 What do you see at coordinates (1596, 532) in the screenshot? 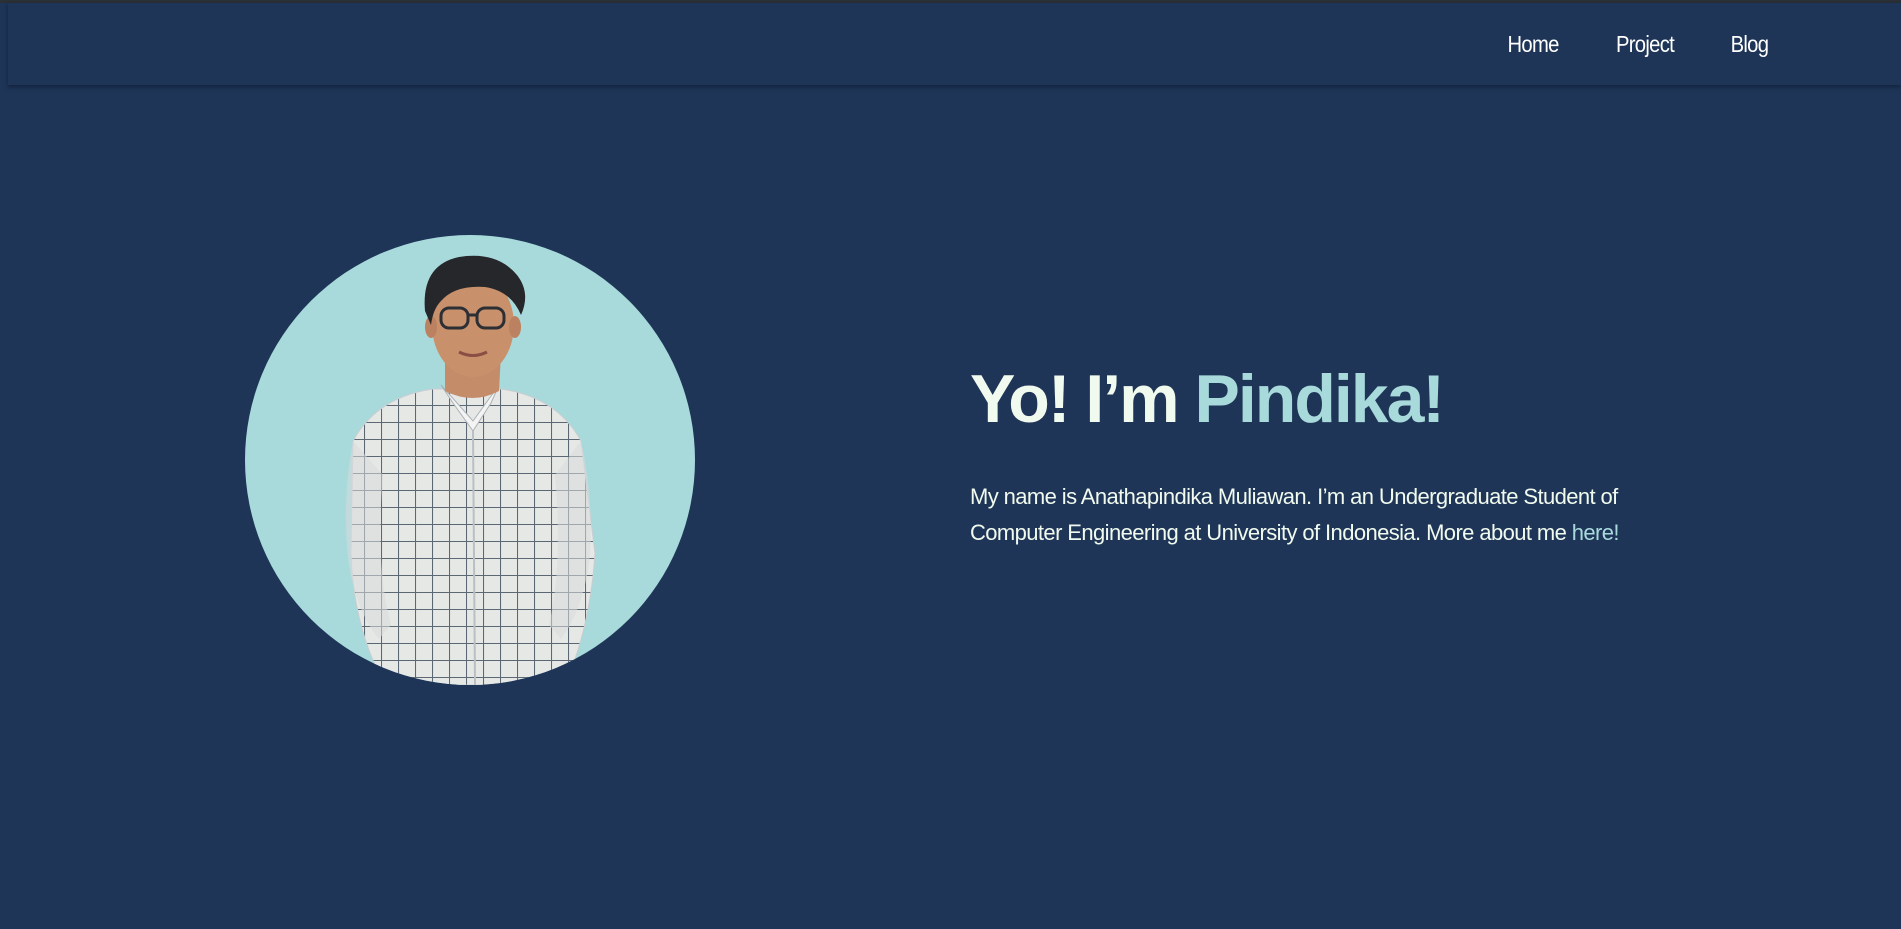
I see `about-me-link: here!` at bounding box center [1596, 532].